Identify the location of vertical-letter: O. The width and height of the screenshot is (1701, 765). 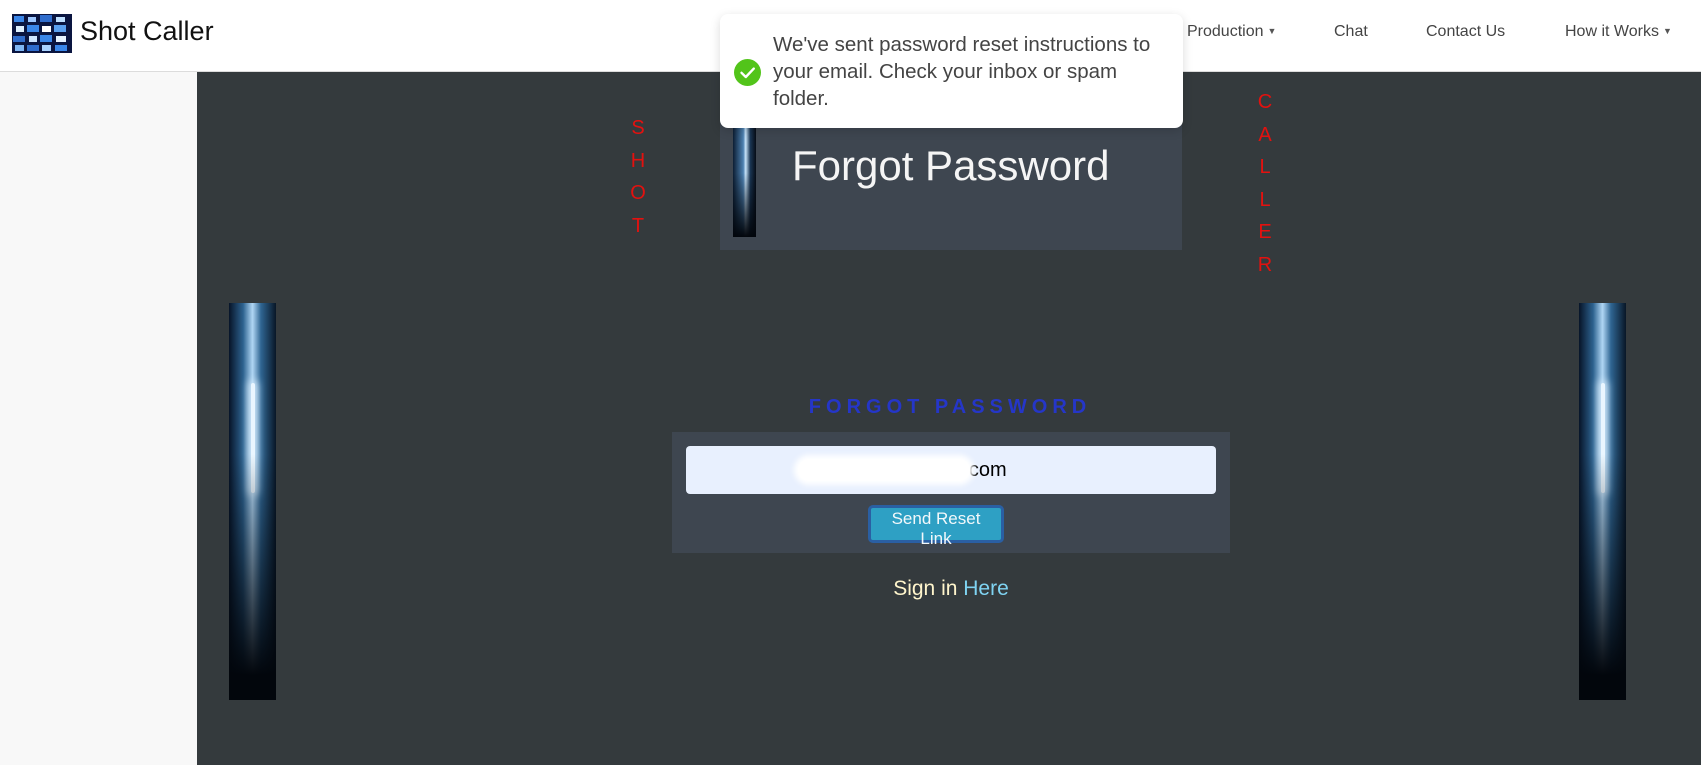
(638, 193).